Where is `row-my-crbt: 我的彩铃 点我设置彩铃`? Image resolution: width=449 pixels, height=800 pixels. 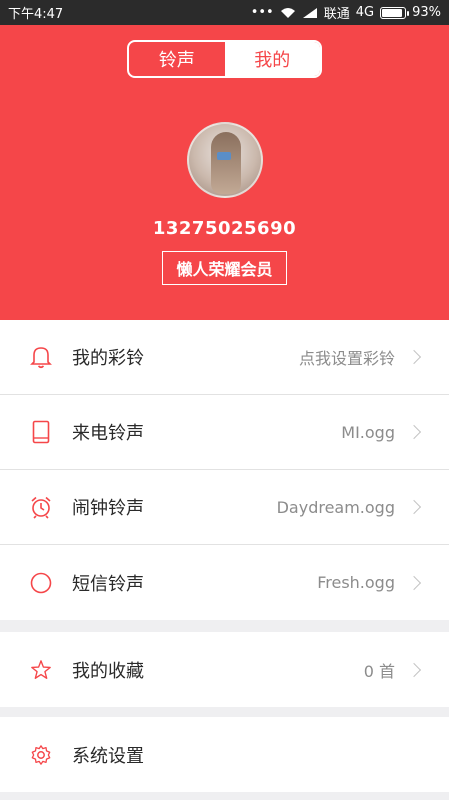
row-my-crbt: 我的彩铃 点我设置彩铃 is located at coordinates (224, 357).